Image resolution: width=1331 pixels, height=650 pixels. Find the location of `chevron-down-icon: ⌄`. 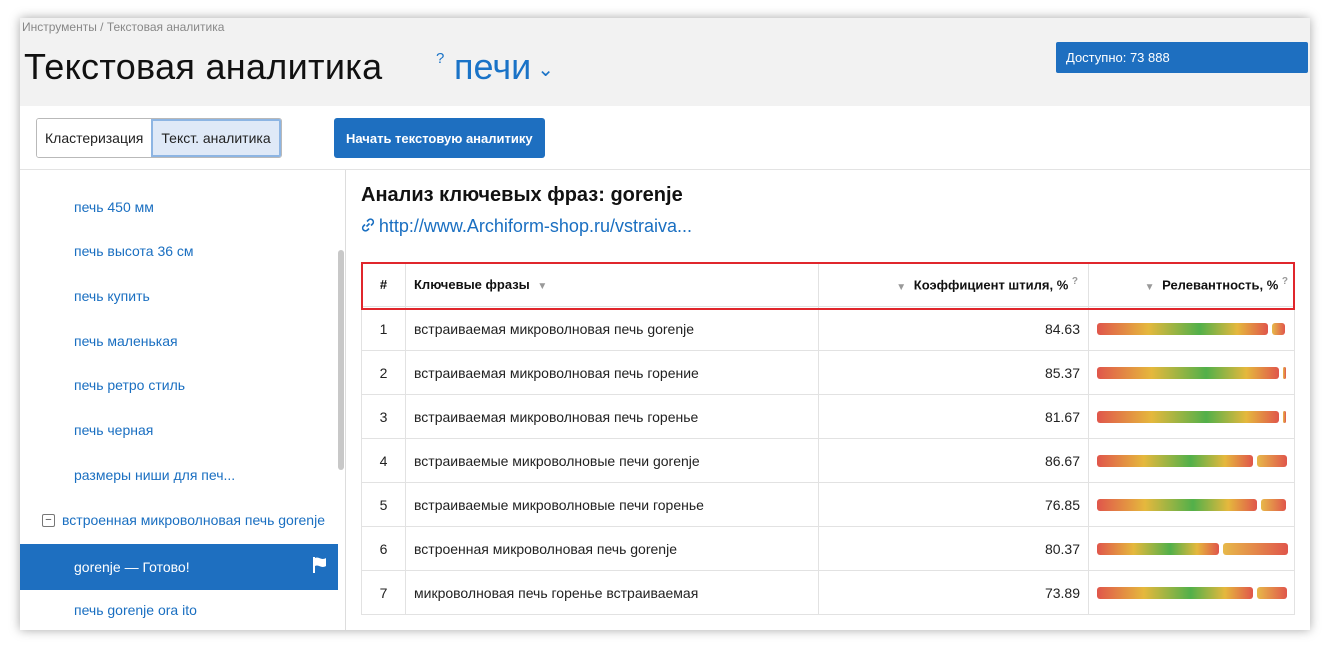

chevron-down-icon: ⌄ is located at coordinates (545, 69).